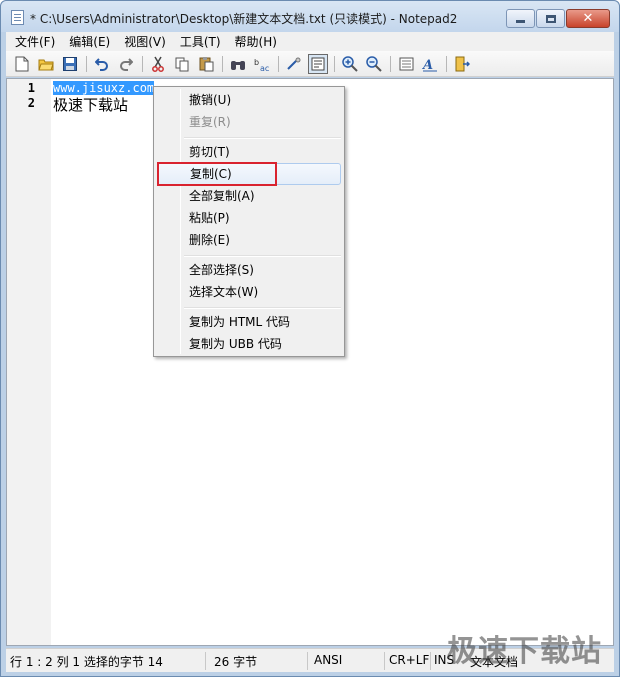 The image size is (620, 677). I want to click on editor-line-selected: www.jisuxz.com, so click(104, 88).